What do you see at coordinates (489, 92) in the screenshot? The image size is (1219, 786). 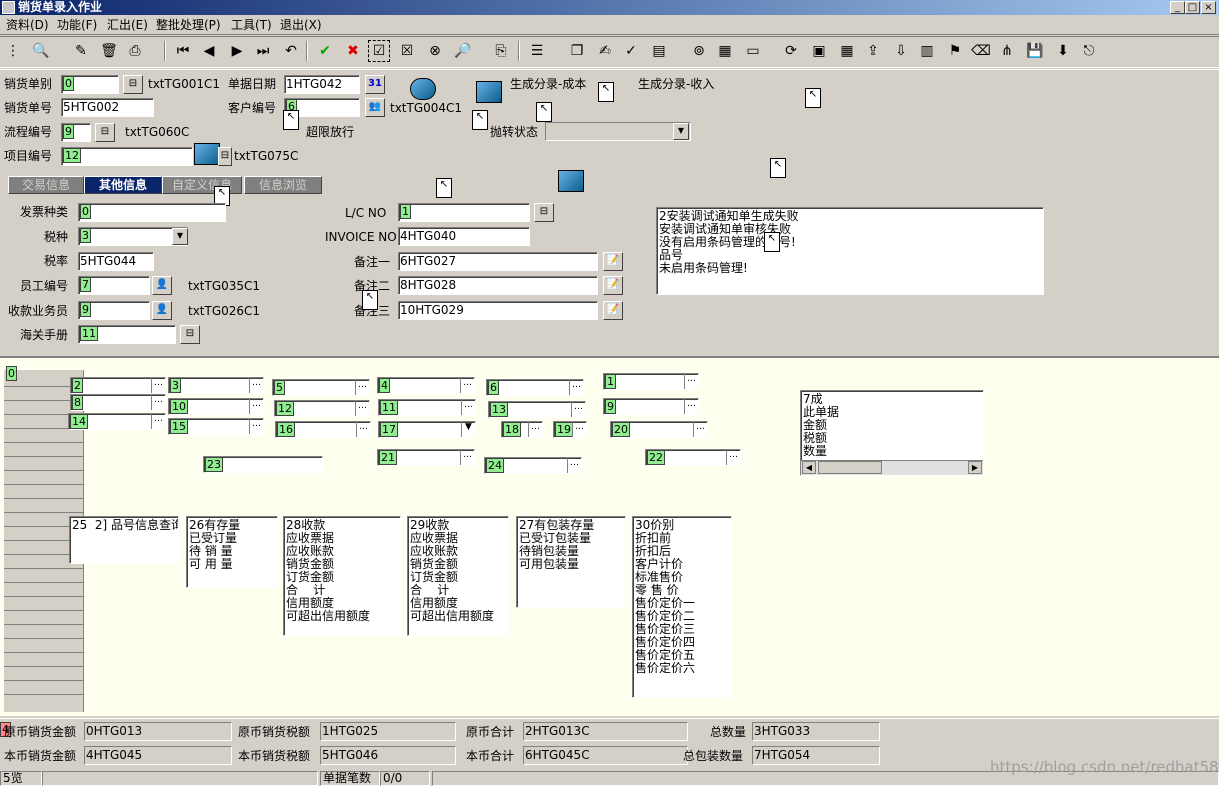 I see `cost-entry-icon` at bounding box center [489, 92].